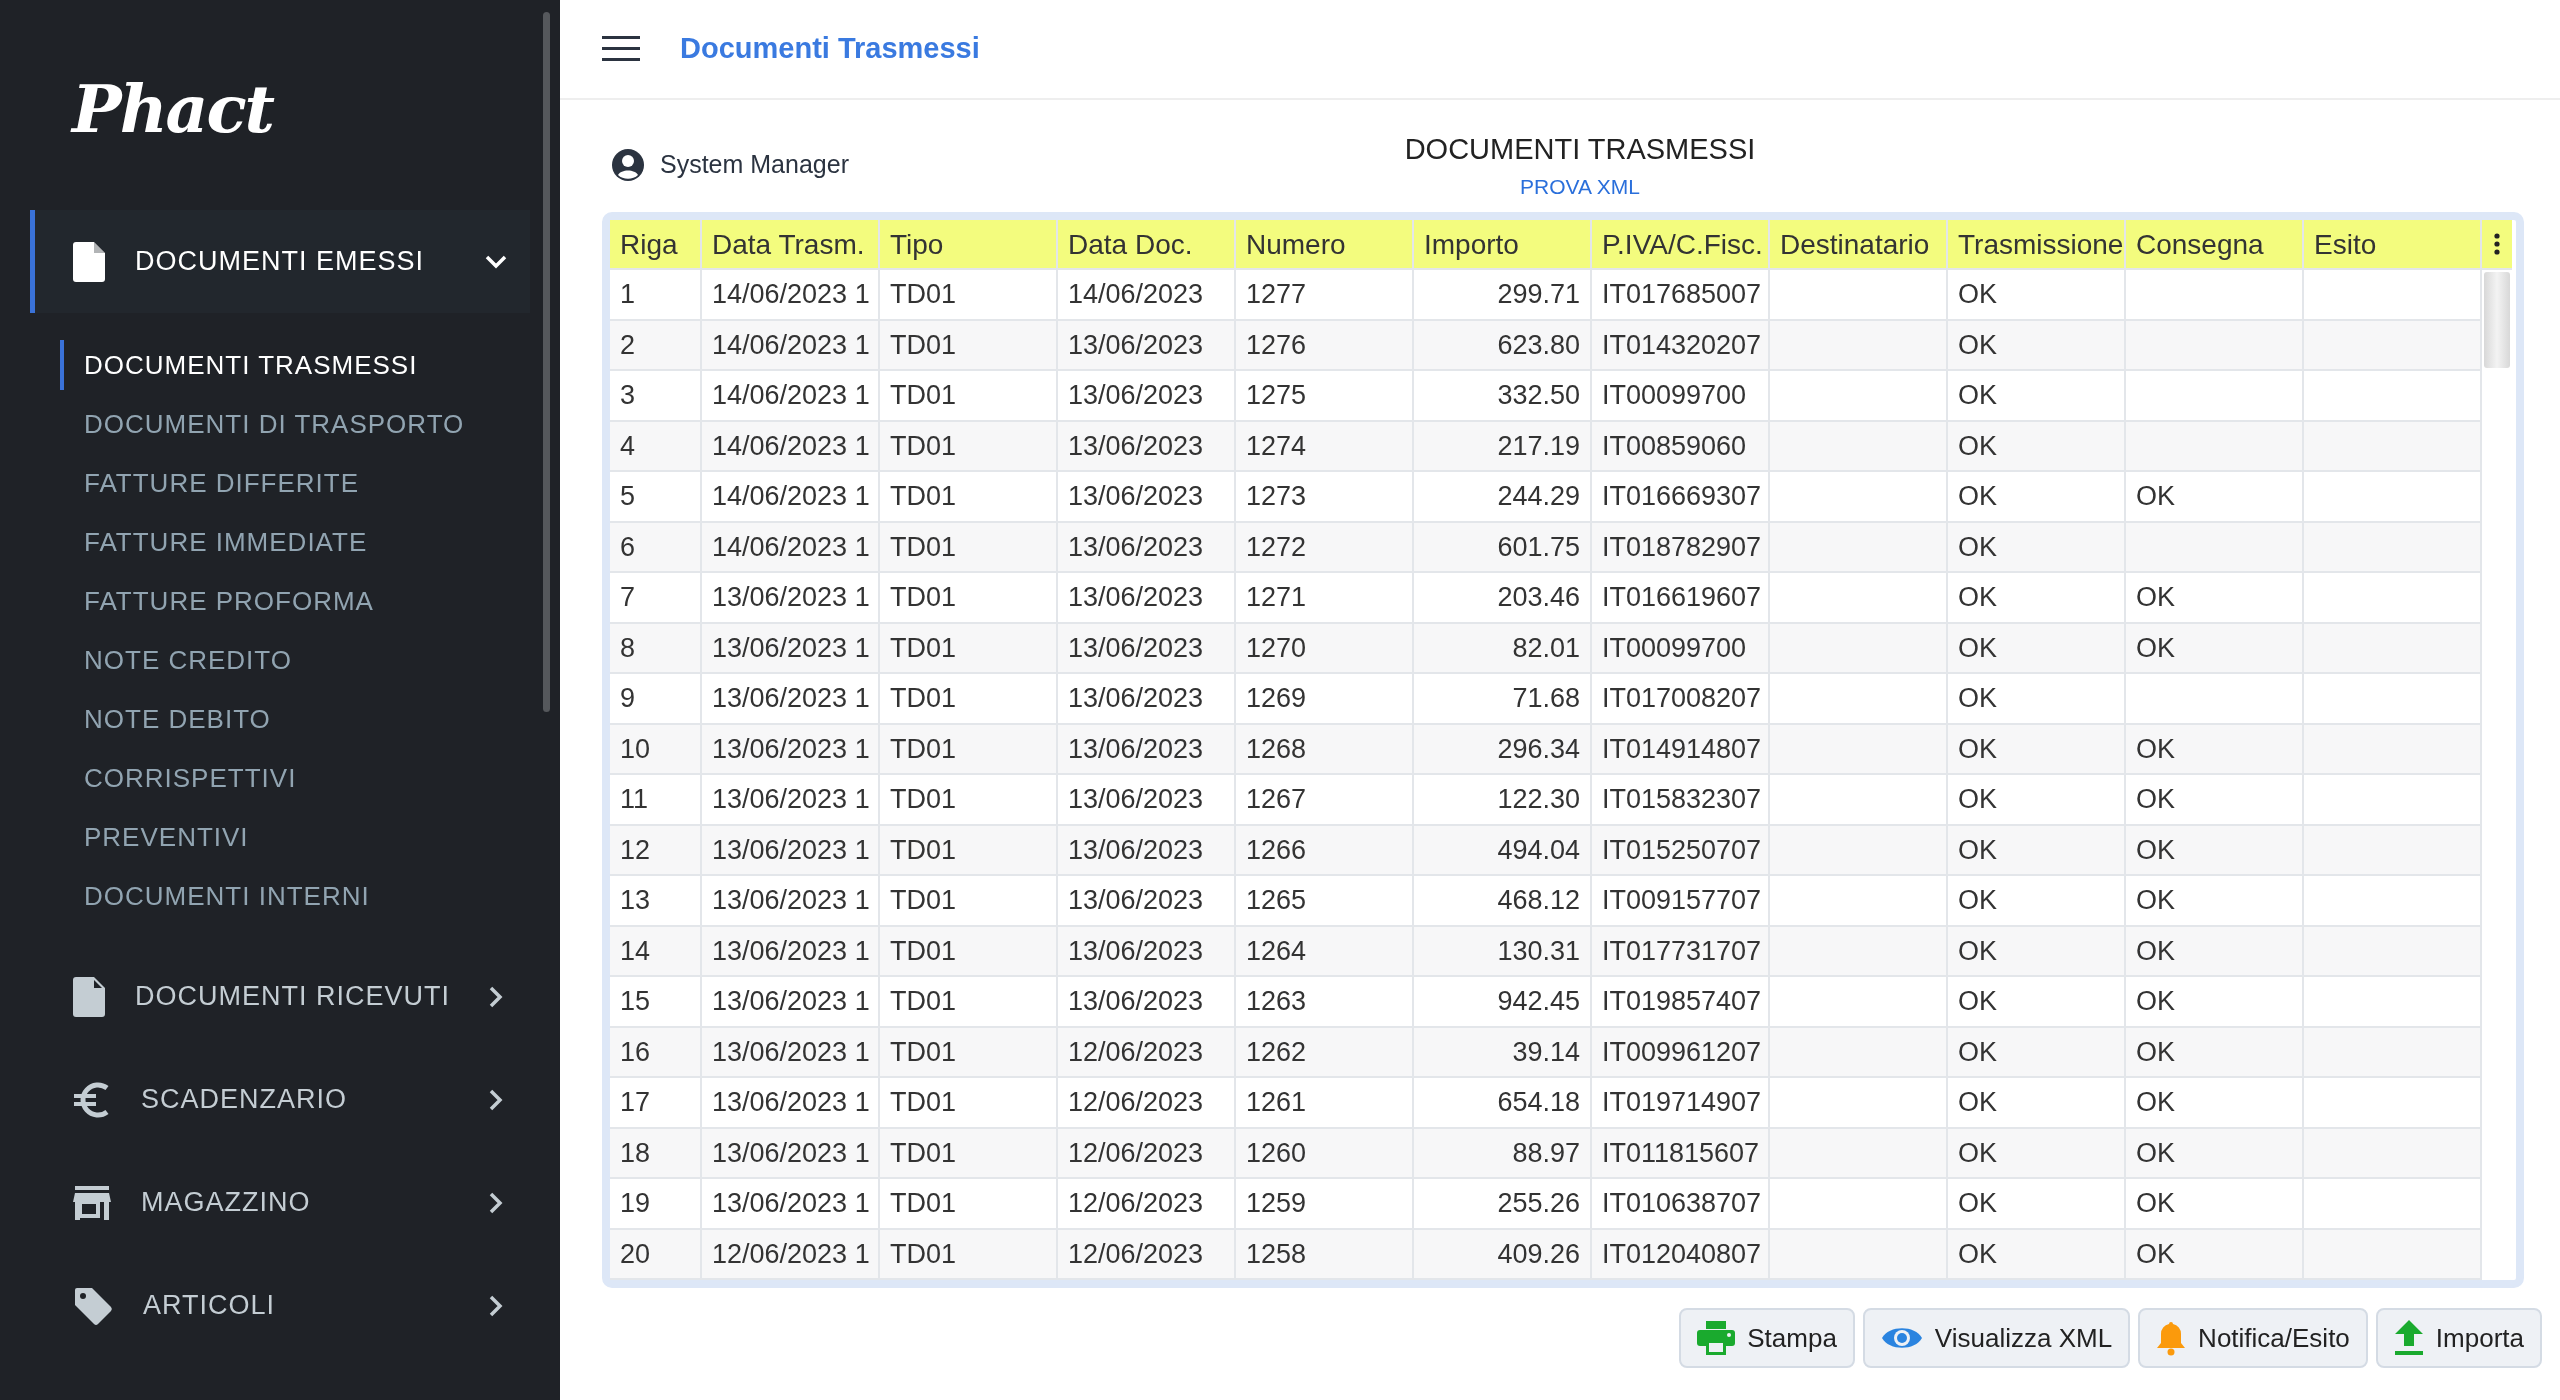 The width and height of the screenshot is (2560, 1400). What do you see at coordinates (1580, 187) in the screenshot?
I see `page-subtitle: PROVA XML` at bounding box center [1580, 187].